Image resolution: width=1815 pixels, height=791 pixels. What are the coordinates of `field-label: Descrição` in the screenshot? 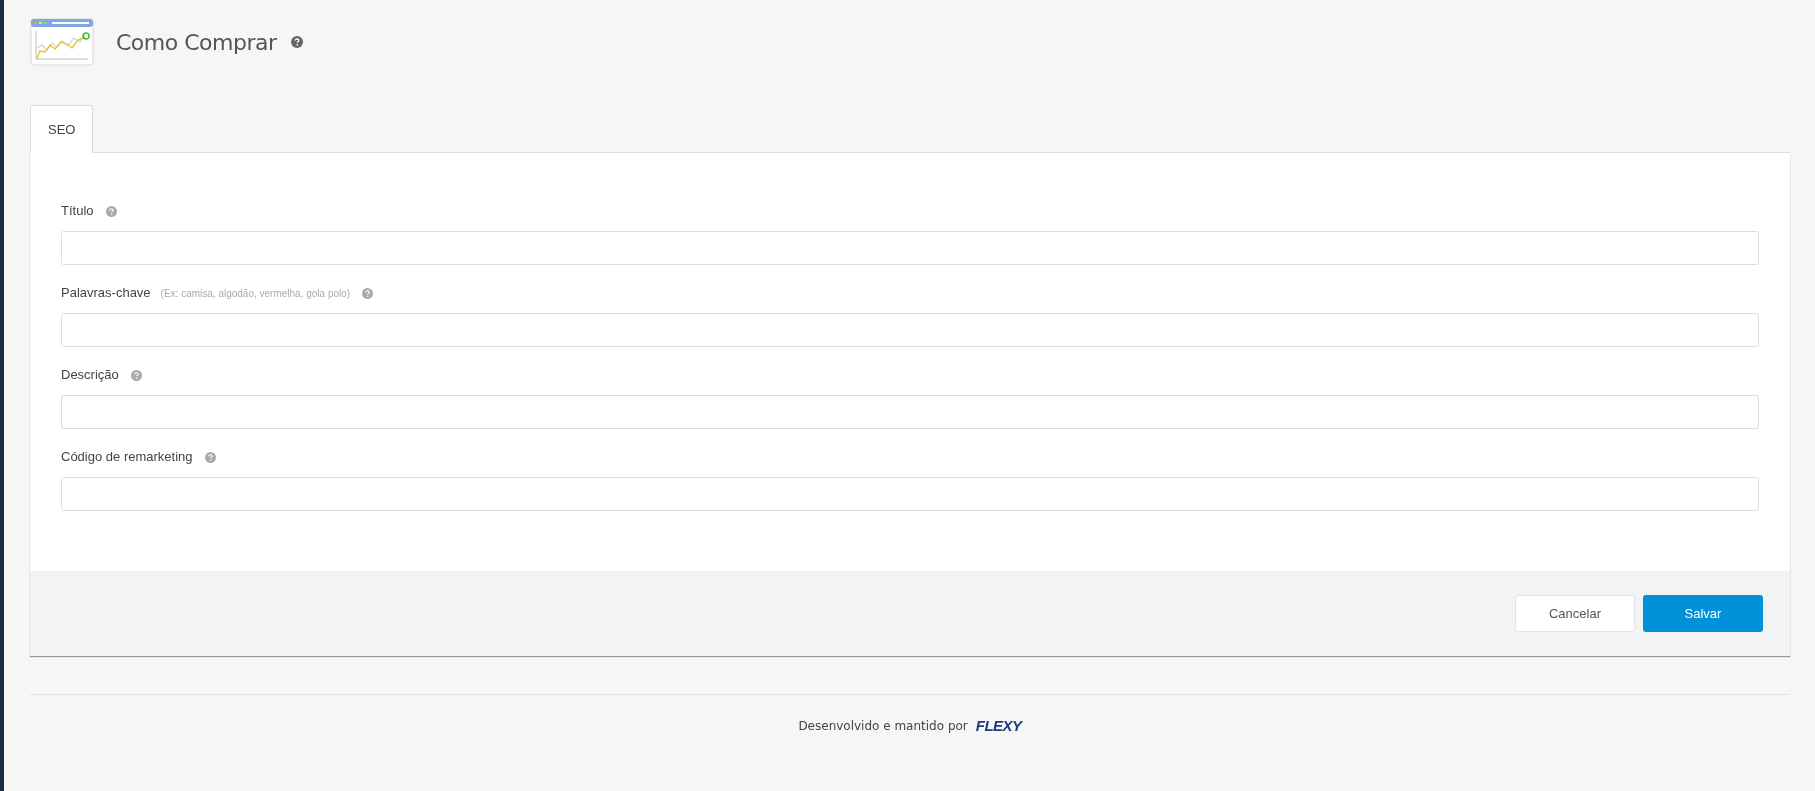 It's located at (90, 375).